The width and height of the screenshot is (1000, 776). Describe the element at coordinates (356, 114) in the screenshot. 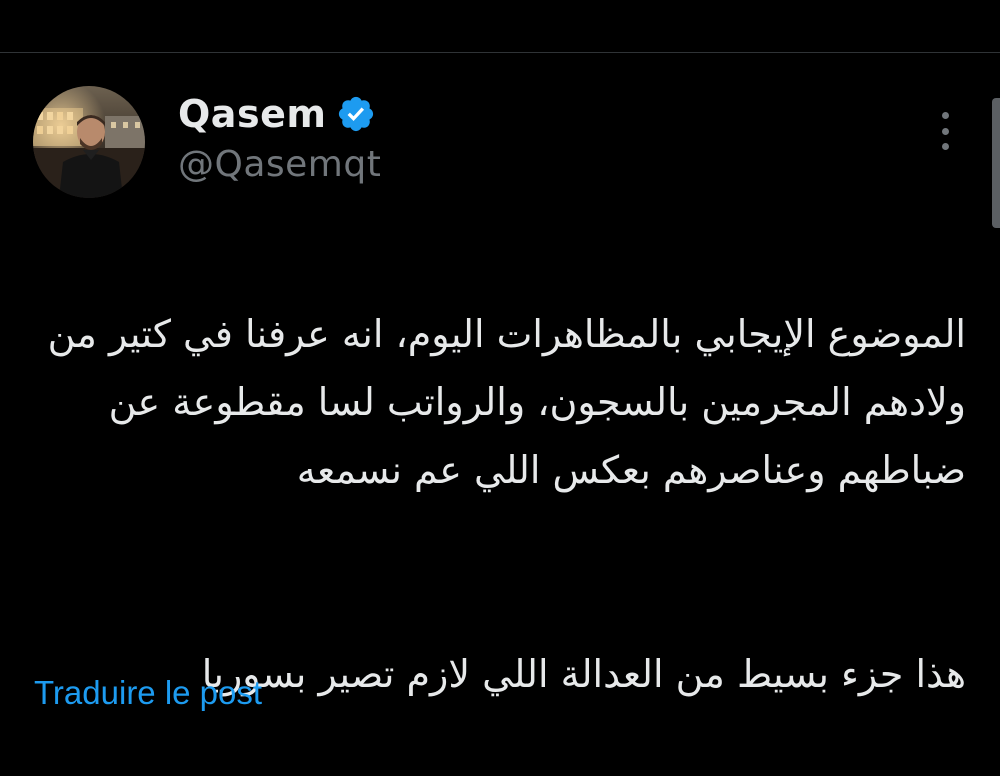

I see `verified-badge-icon` at that location.